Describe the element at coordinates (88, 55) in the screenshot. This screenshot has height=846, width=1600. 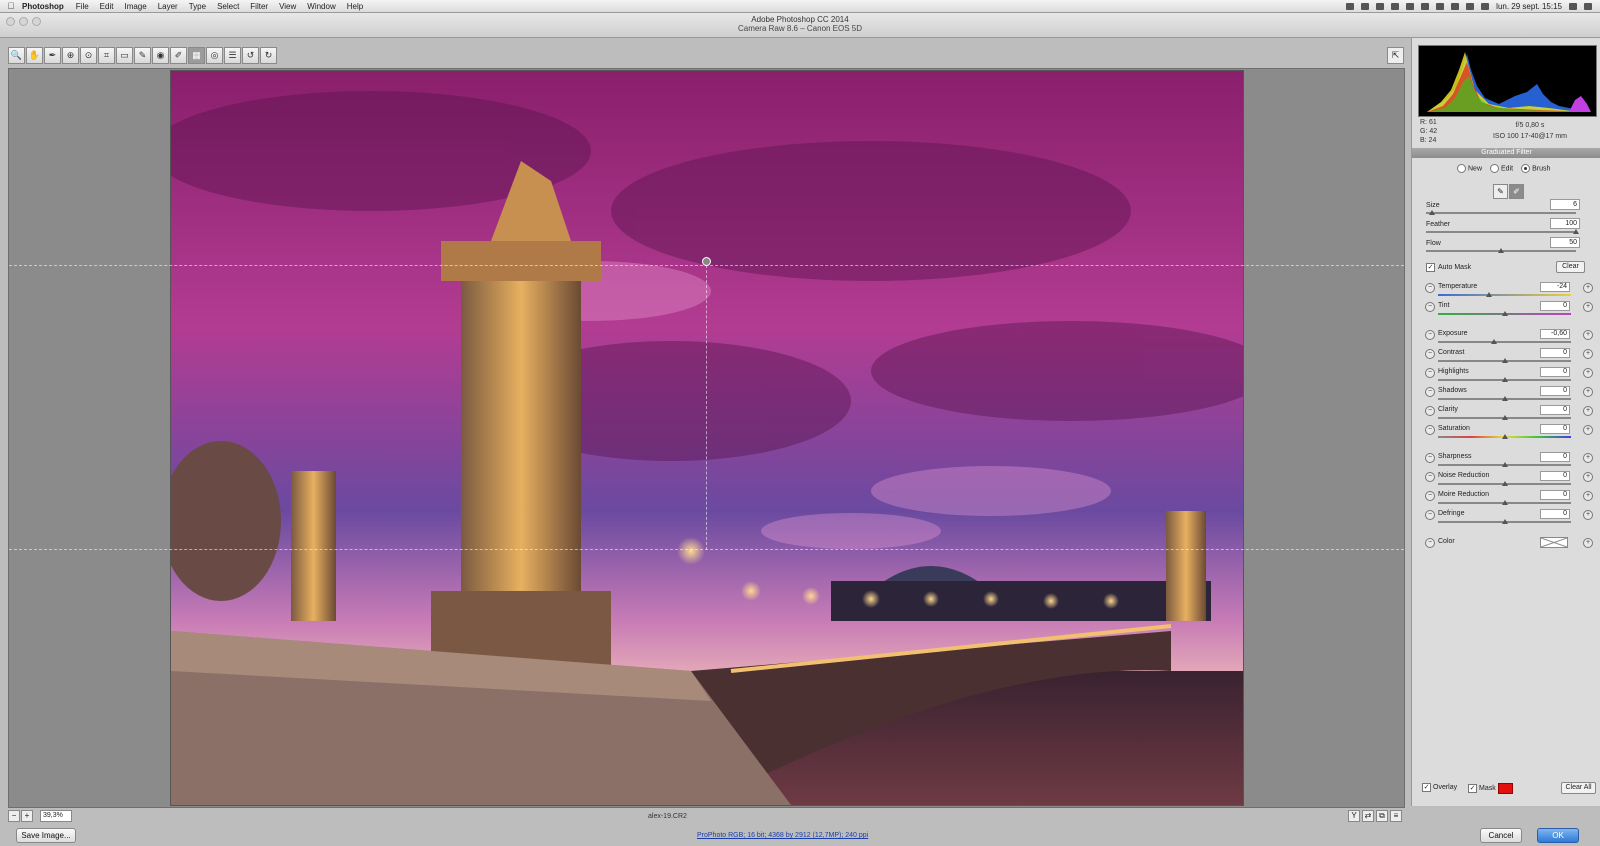
I see `targeted-adjustment-tool-icon: ⊙` at that location.